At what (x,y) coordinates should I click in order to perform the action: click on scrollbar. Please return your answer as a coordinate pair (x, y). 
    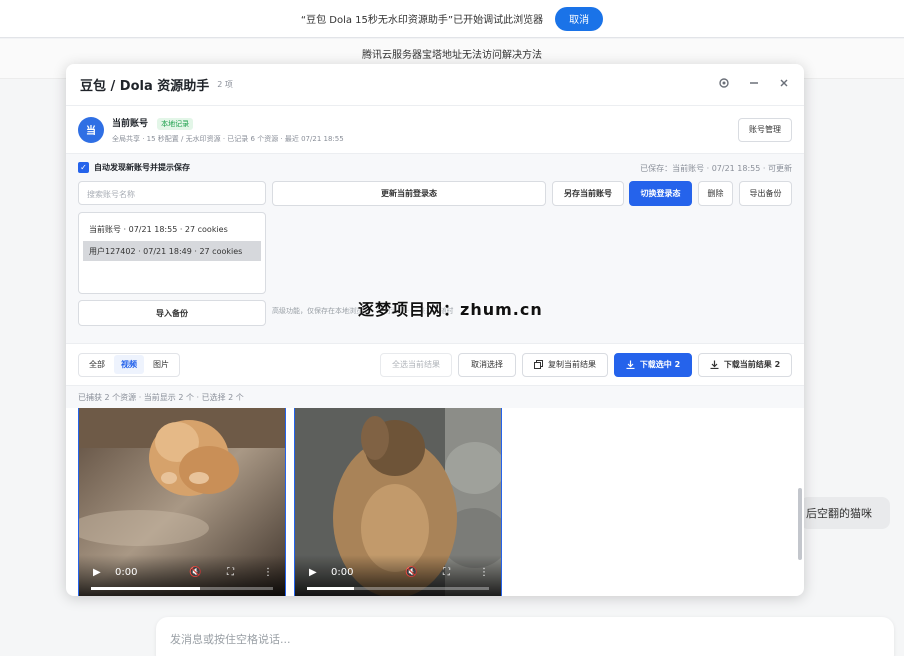
    Looking at the image, I should click on (800, 524).